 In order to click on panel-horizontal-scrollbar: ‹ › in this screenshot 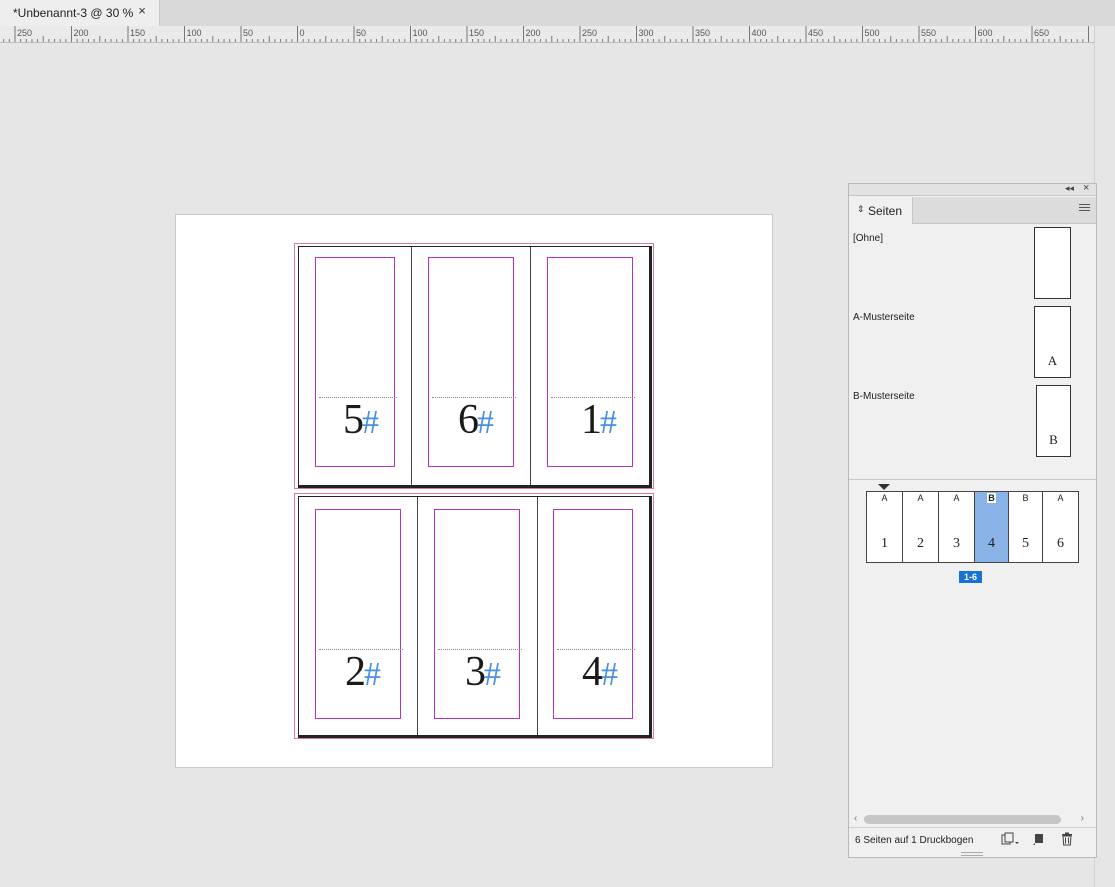, I will do `click(969, 819)`.